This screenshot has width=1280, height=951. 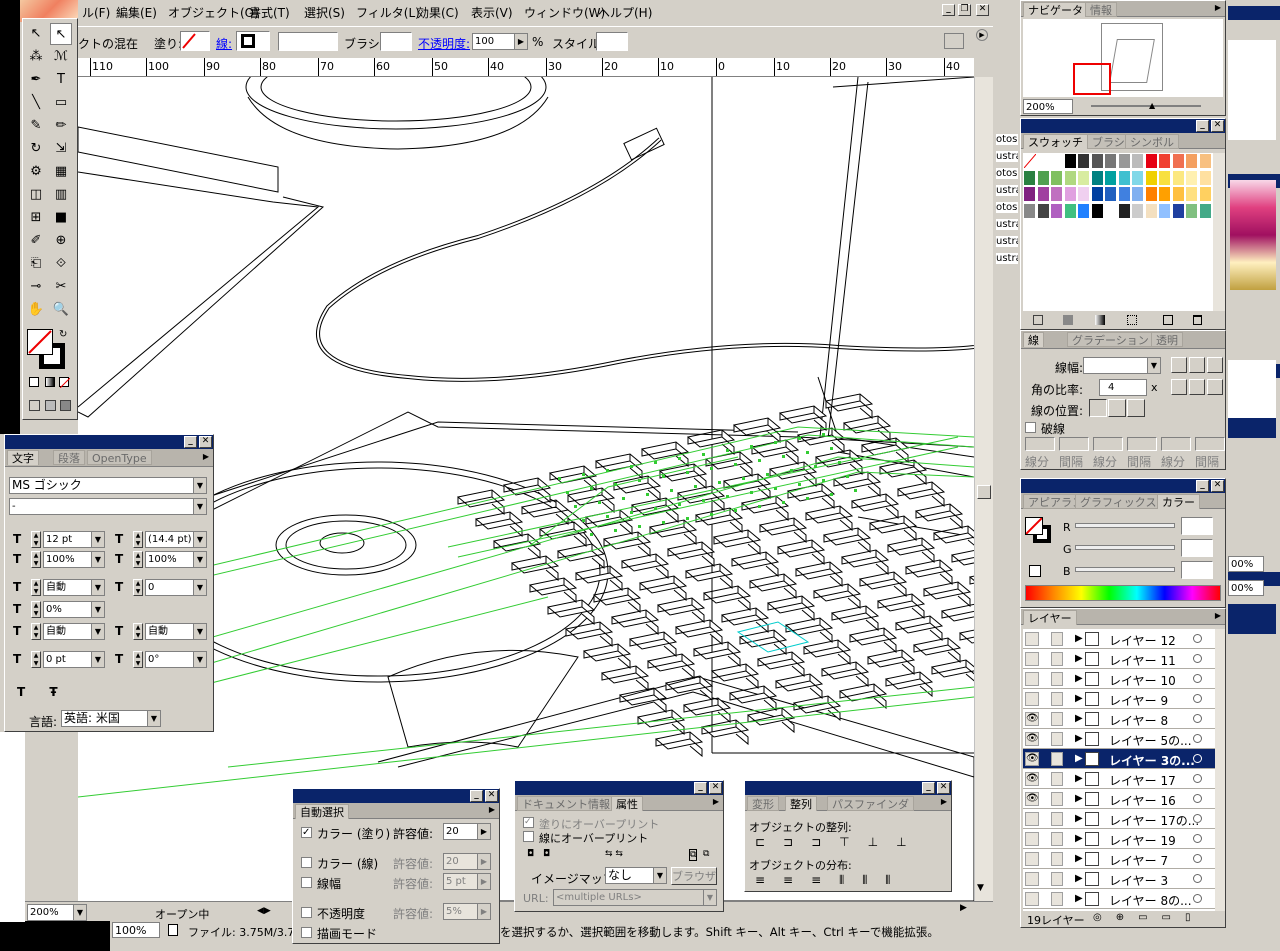 What do you see at coordinates (1101, 9) in the screenshot?
I see `tab-info: 情報` at bounding box center [1101, 9].